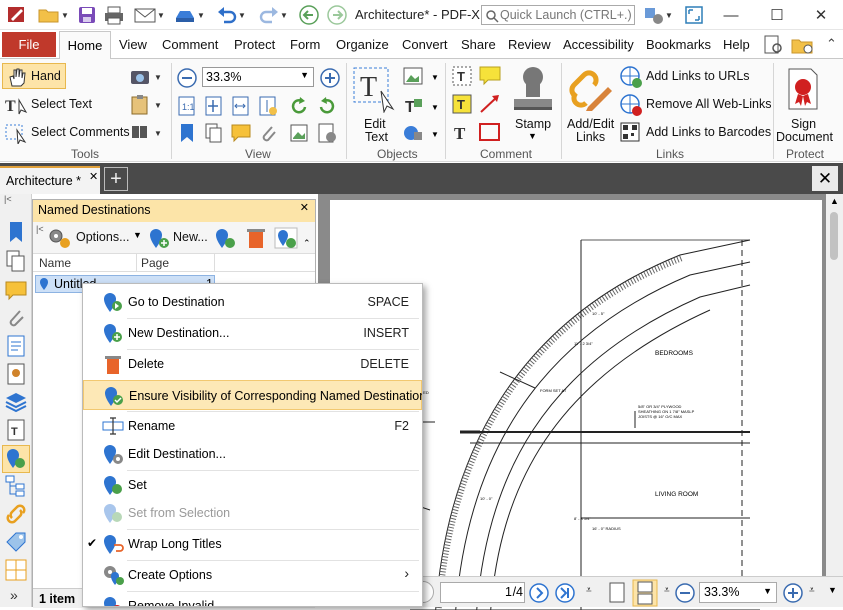  What do you see at coordinates (16, 318) in the screenshot?
I see `attachments-side-icon` at bounding box center [16, 318].